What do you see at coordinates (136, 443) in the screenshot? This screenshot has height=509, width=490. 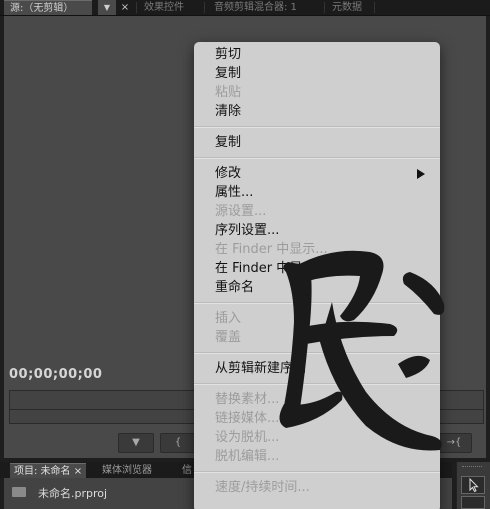 I see `add-marker-button: ▼` at bounding box center [136, 443].